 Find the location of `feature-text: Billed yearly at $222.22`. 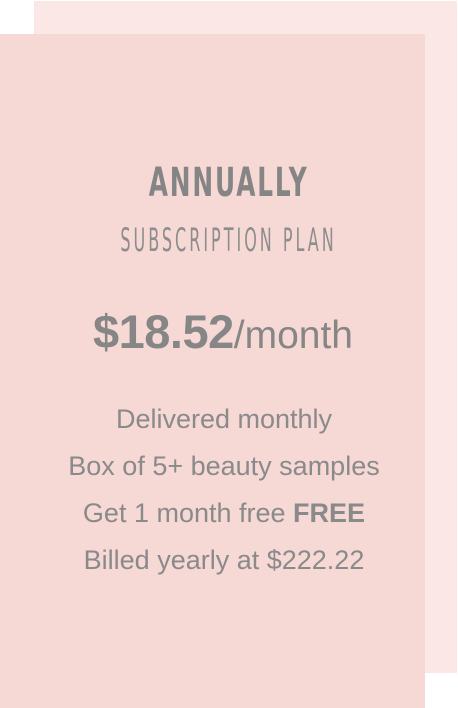

feature-text: Billed yearly at $222.22 is located at coordinates (224, 560).